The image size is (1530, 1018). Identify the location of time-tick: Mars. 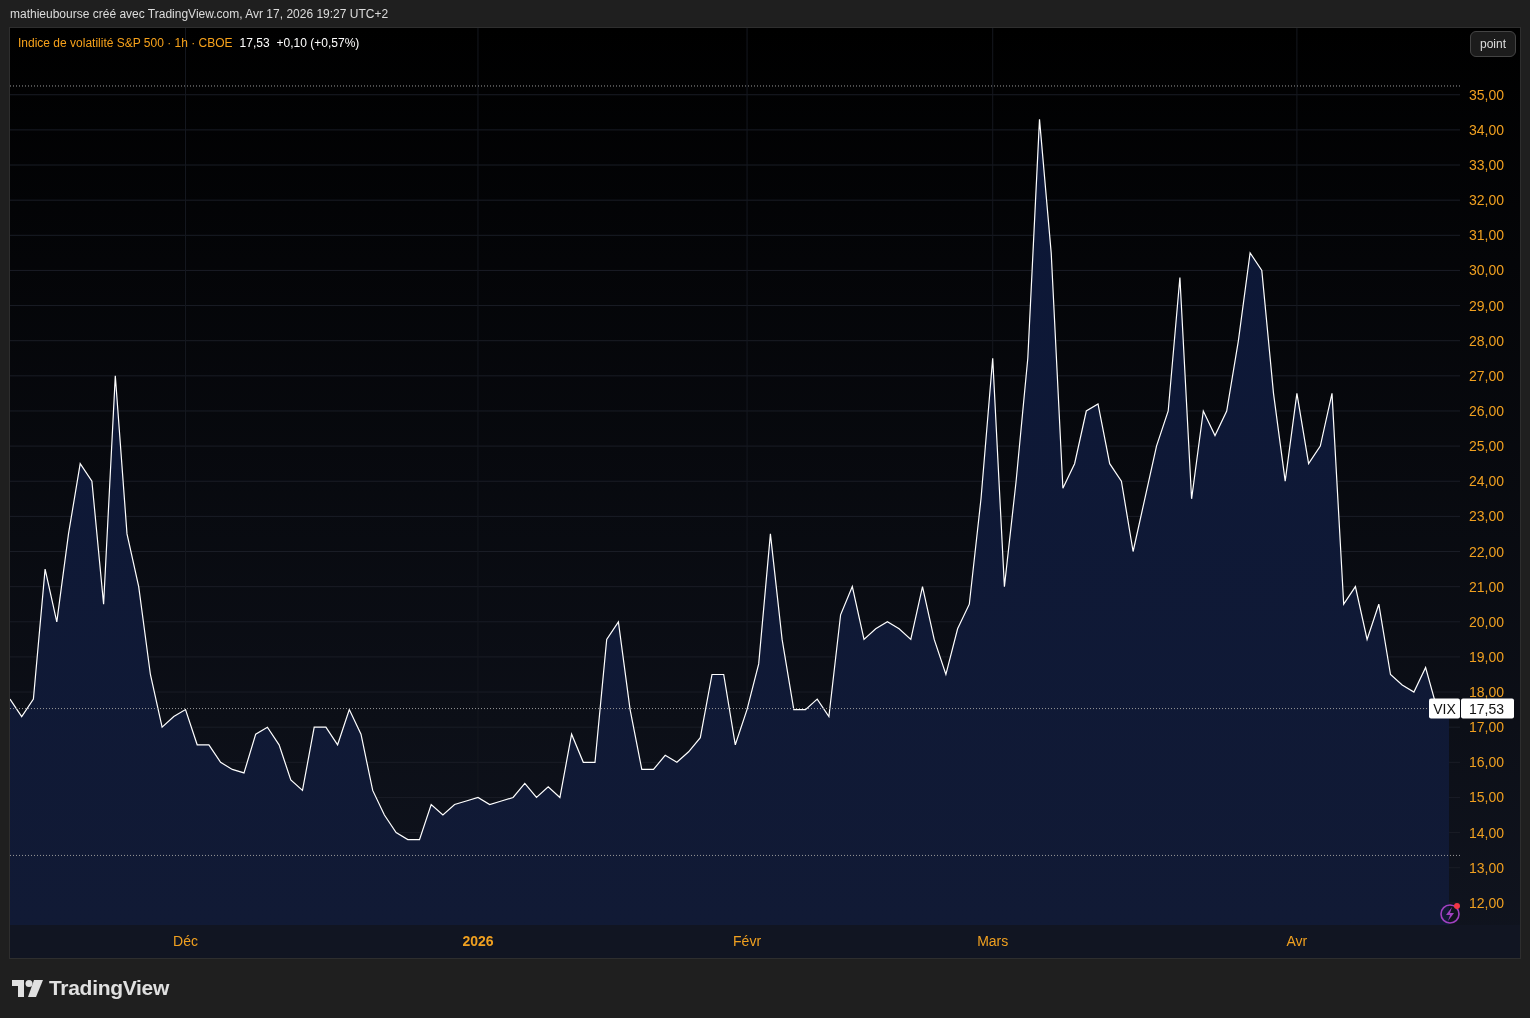
(993, 941).